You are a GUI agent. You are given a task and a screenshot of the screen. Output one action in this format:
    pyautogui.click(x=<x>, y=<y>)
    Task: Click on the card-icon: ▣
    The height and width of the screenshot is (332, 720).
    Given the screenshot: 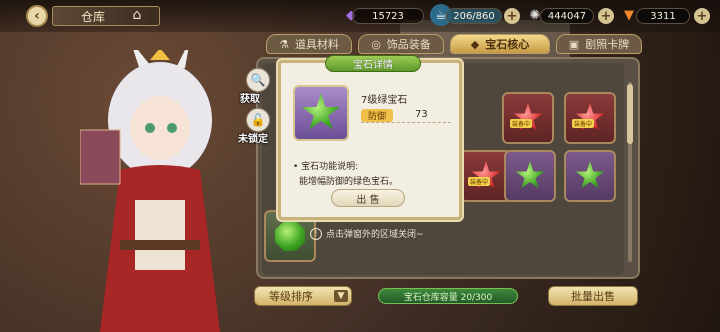 What is the action you would take?
    pyautogui.click(x=574, y=44)
    